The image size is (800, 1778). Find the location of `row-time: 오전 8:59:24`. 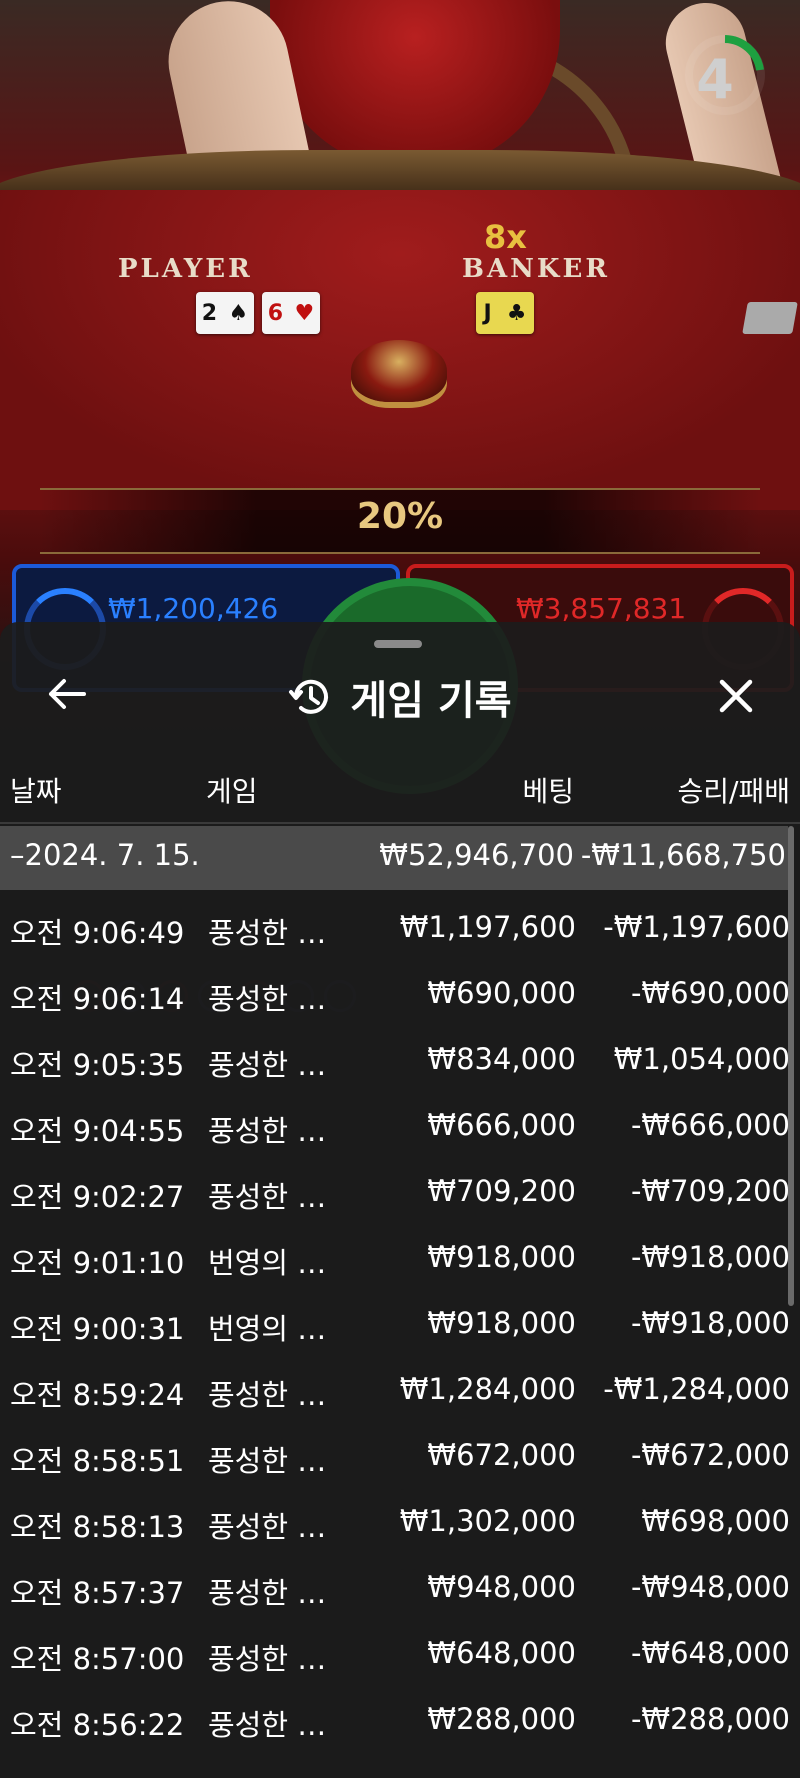

row-time: 오전 8:59:24 is located at coordinates (97, 1395).